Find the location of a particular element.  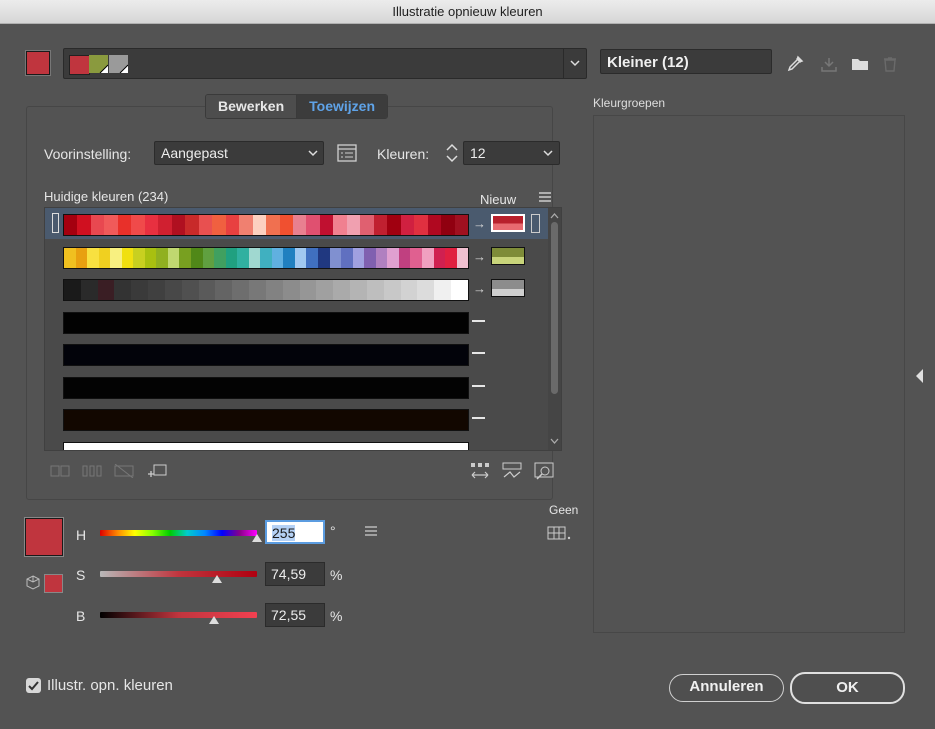

stepper-icon is located at coordinates (452, 153).